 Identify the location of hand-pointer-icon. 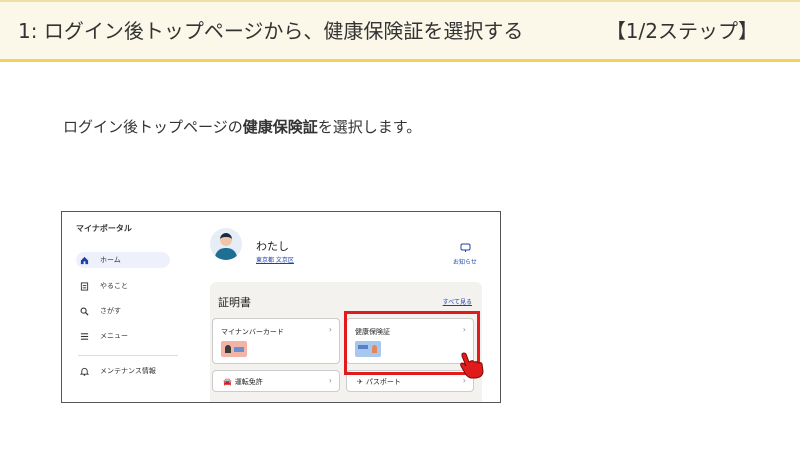
(472, 365).